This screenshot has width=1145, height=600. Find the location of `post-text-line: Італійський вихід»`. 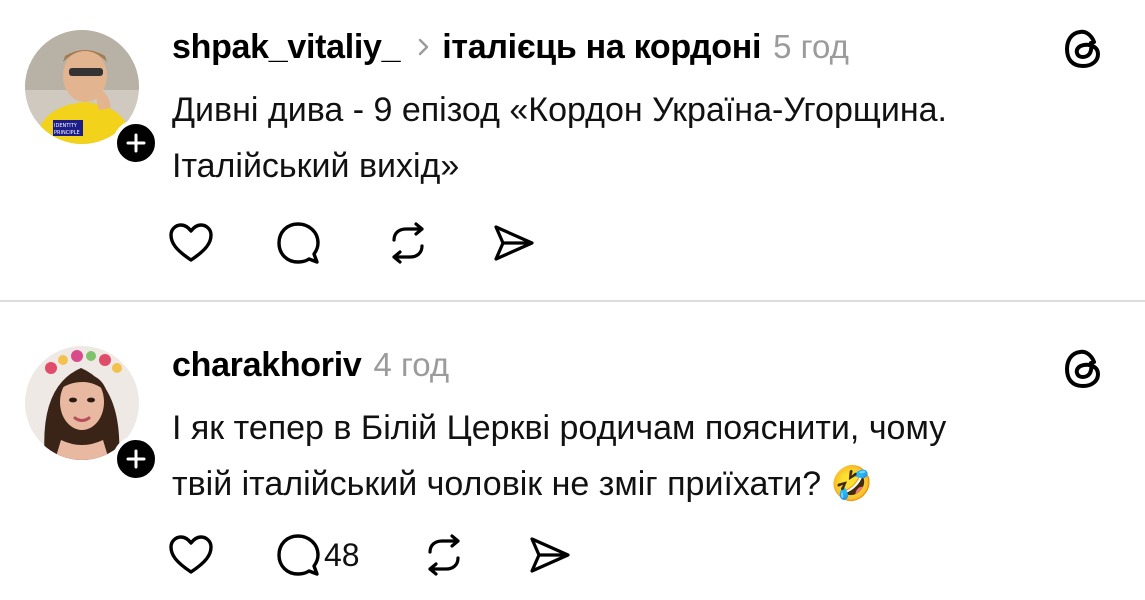

post-text-line: Італійський вихід» is located at coordinates (316, 166).